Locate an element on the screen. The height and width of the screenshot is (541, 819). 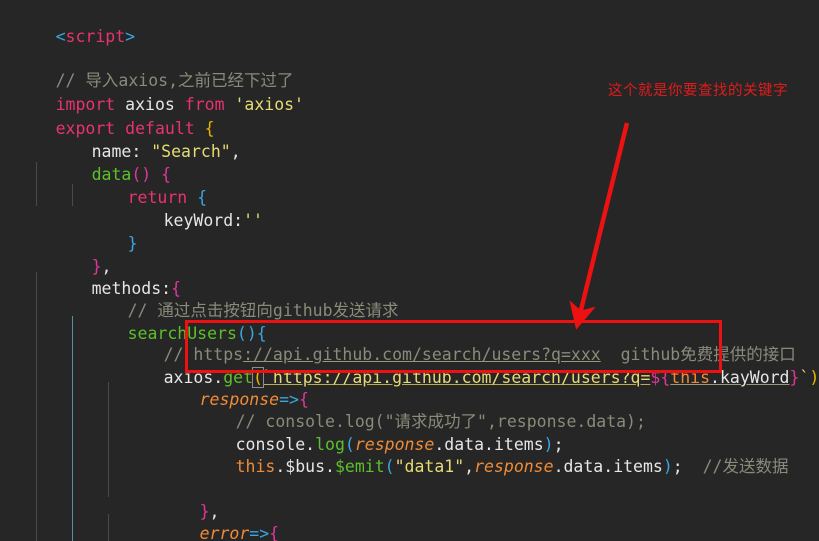
code-line-8: return { is located at coordinates (167, 197).